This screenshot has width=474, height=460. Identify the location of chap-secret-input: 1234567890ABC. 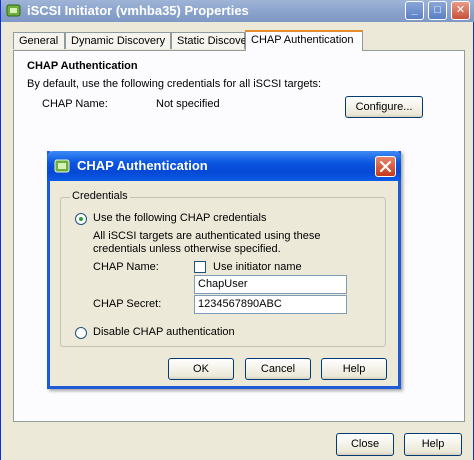
(270, 304).